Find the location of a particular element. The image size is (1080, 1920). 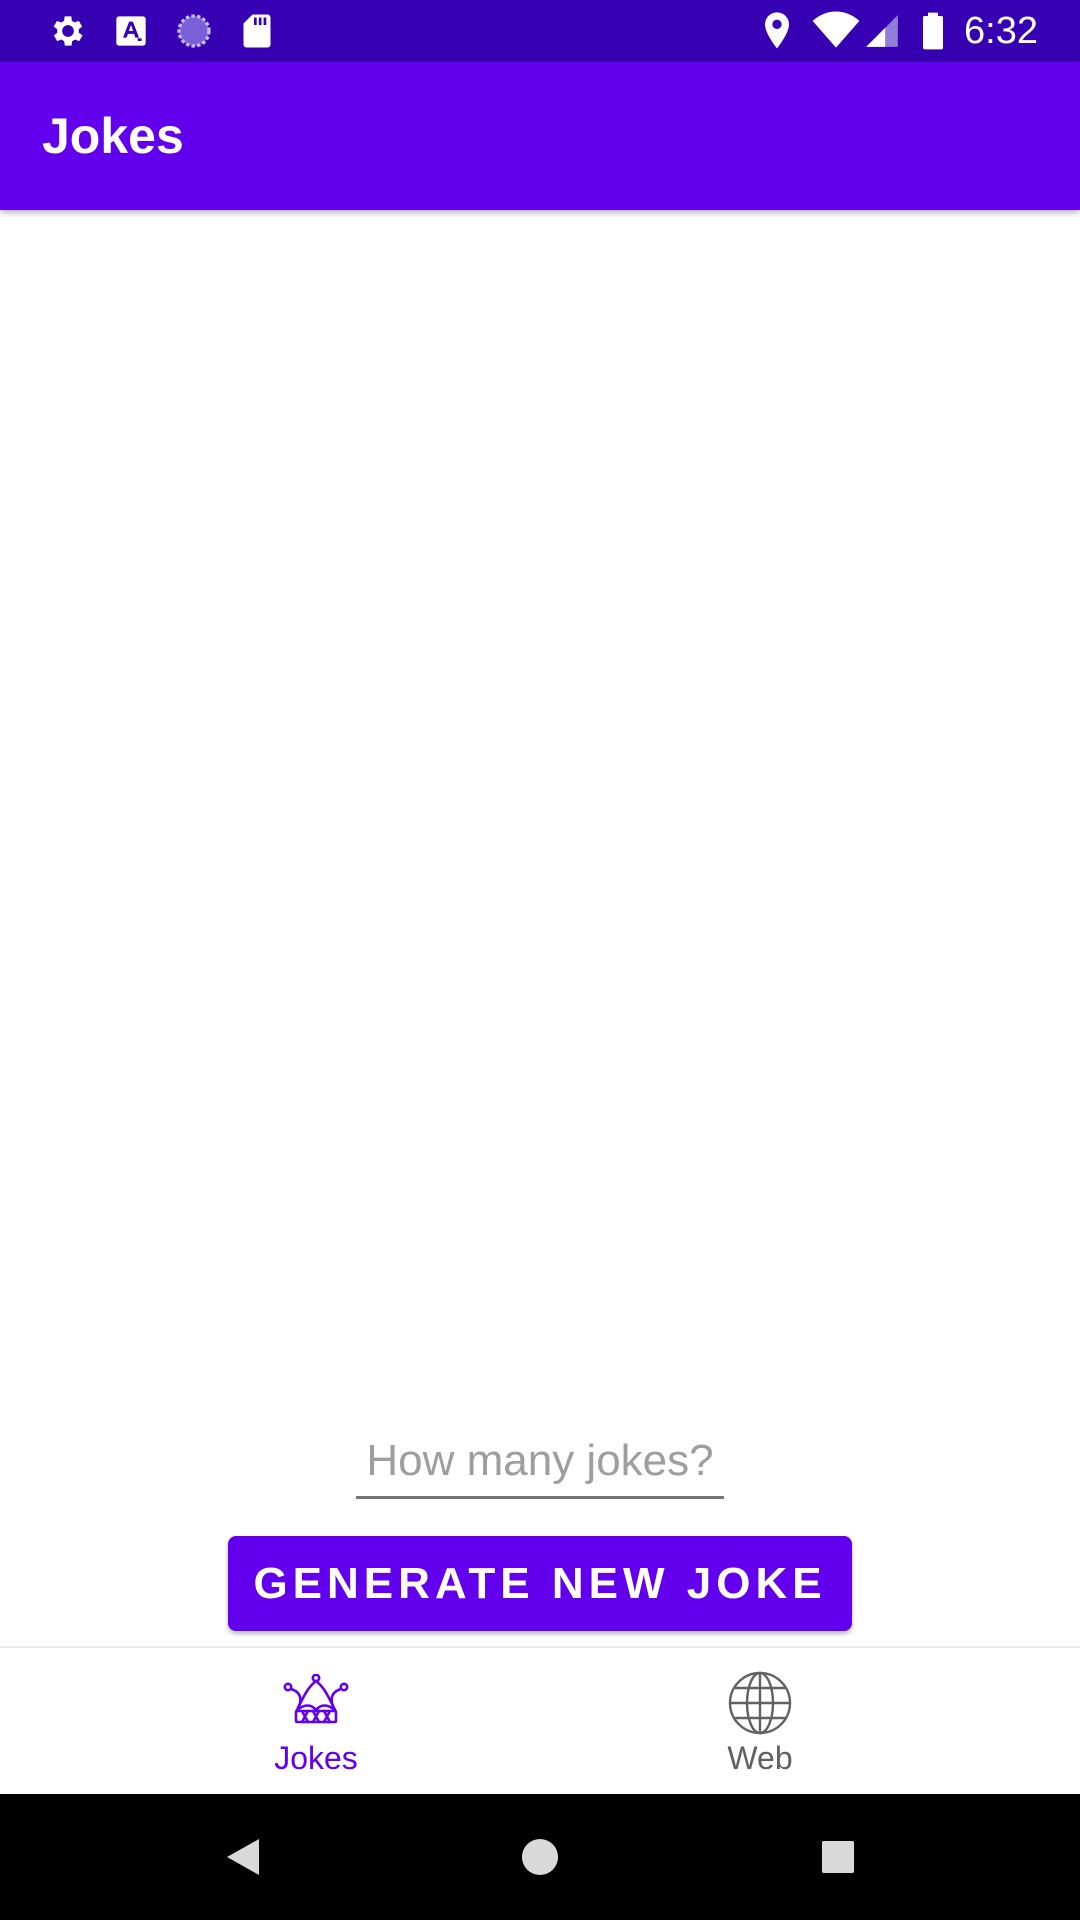

page-title: Jokes is located at coordinates (113, 136).